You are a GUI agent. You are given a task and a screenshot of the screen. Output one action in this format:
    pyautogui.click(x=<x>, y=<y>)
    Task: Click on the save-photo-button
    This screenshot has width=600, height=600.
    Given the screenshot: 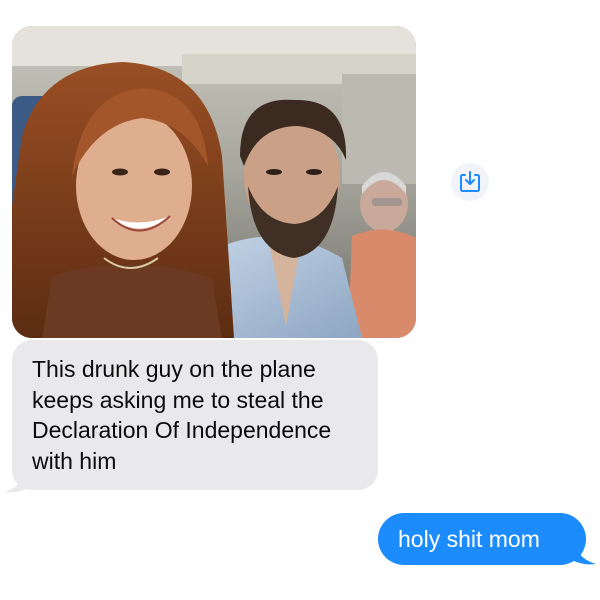 What is the action you would take?
    pyautogui.click(x=470, y=182)
    